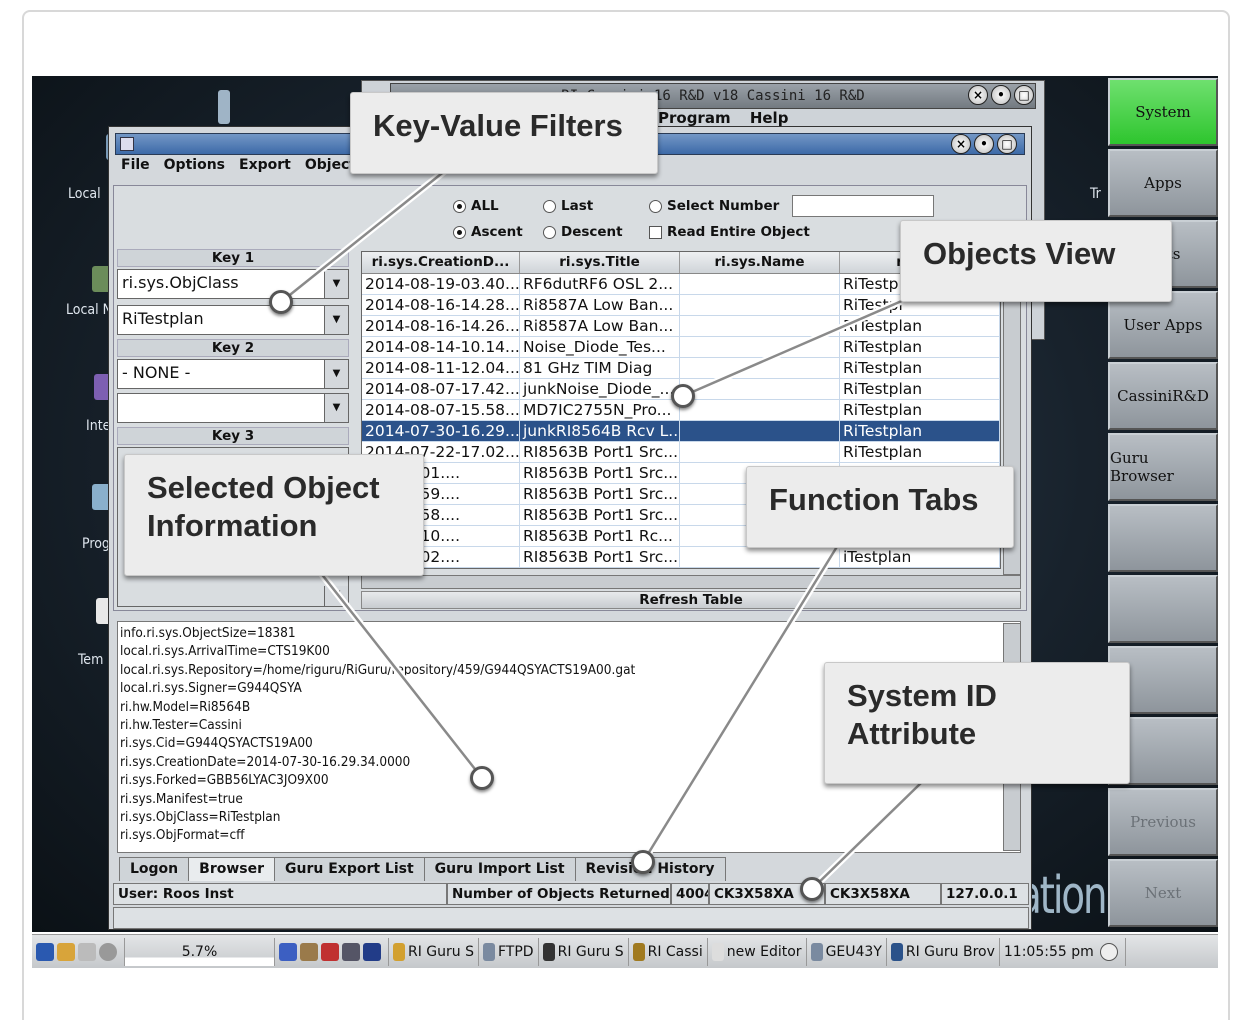  I want to click on callout-pin-system-id, so click(812, 889).